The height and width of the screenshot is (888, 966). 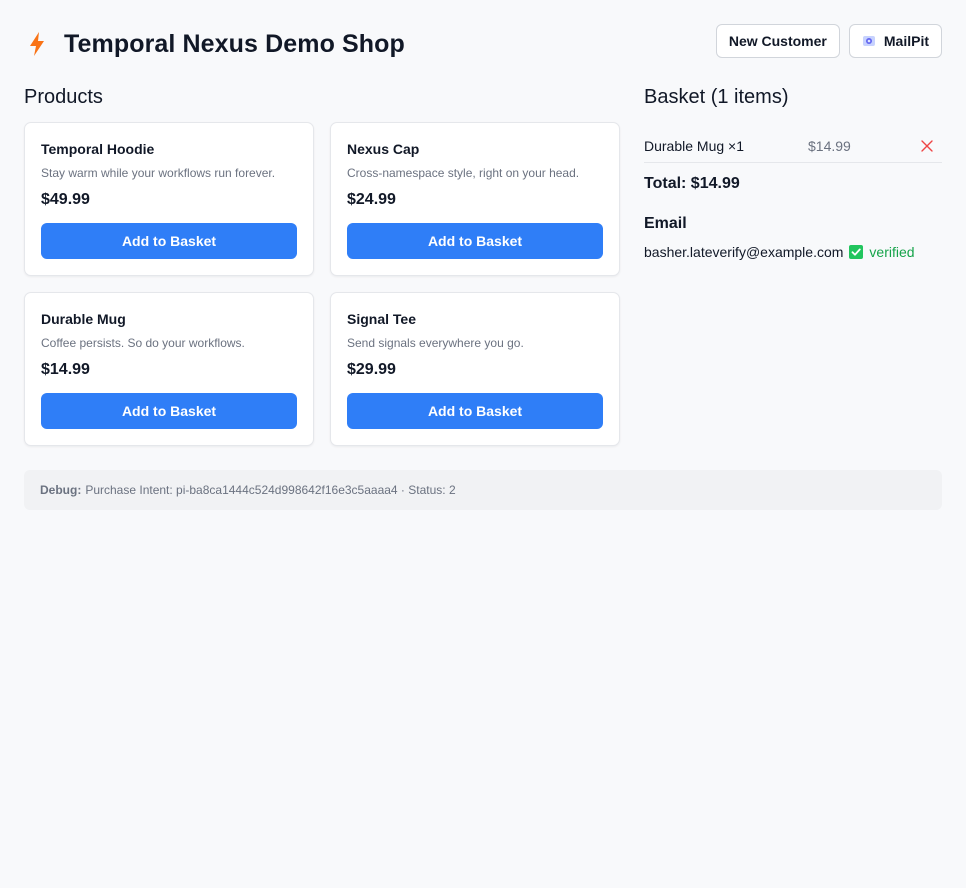 I want to click on mailpit-icon, so click(x=869, y=41).